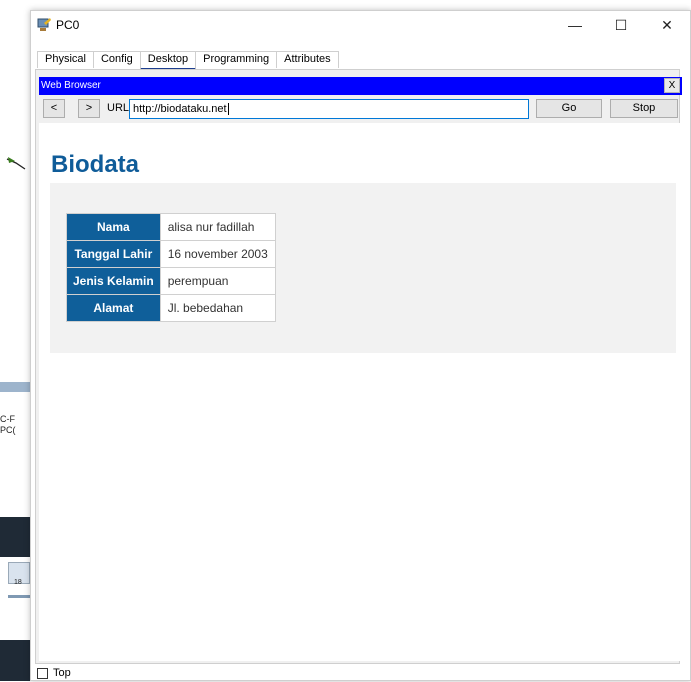  What do you see at coordinates (360, 673) in the screenshot?
I see `footer-bar: Top` at bounding box center [360, 673].